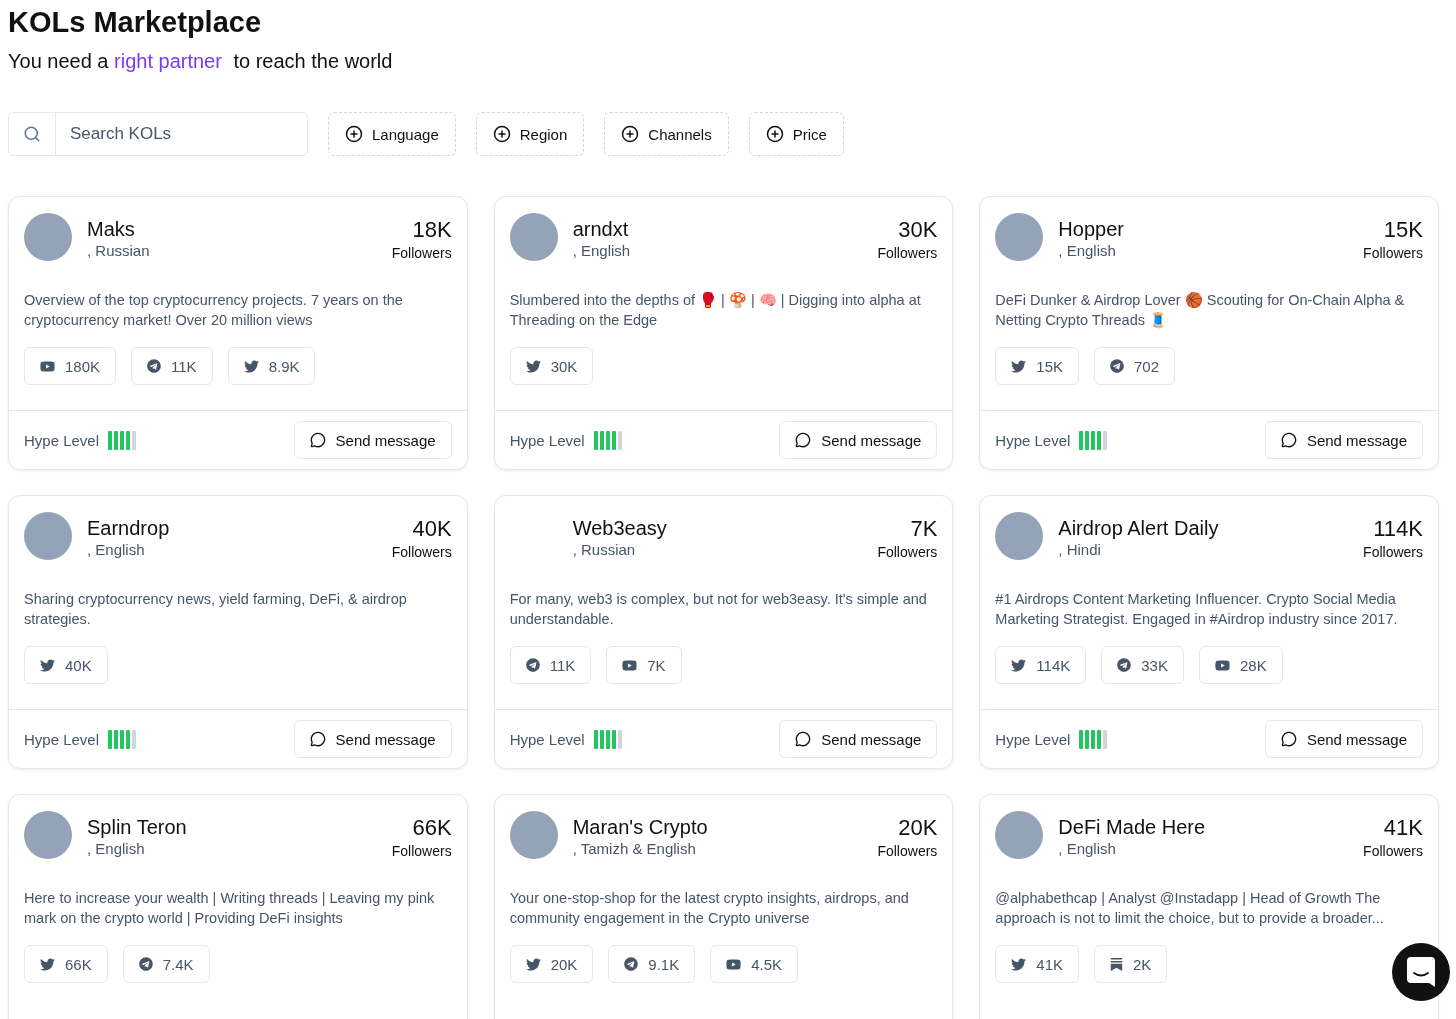 The height and width of the screenshot is (1019, 1456). What do you see at coordinates (1403, 230) in the screenshot?
I see `follower-count: 15K` at bounding box center [1403, 230].